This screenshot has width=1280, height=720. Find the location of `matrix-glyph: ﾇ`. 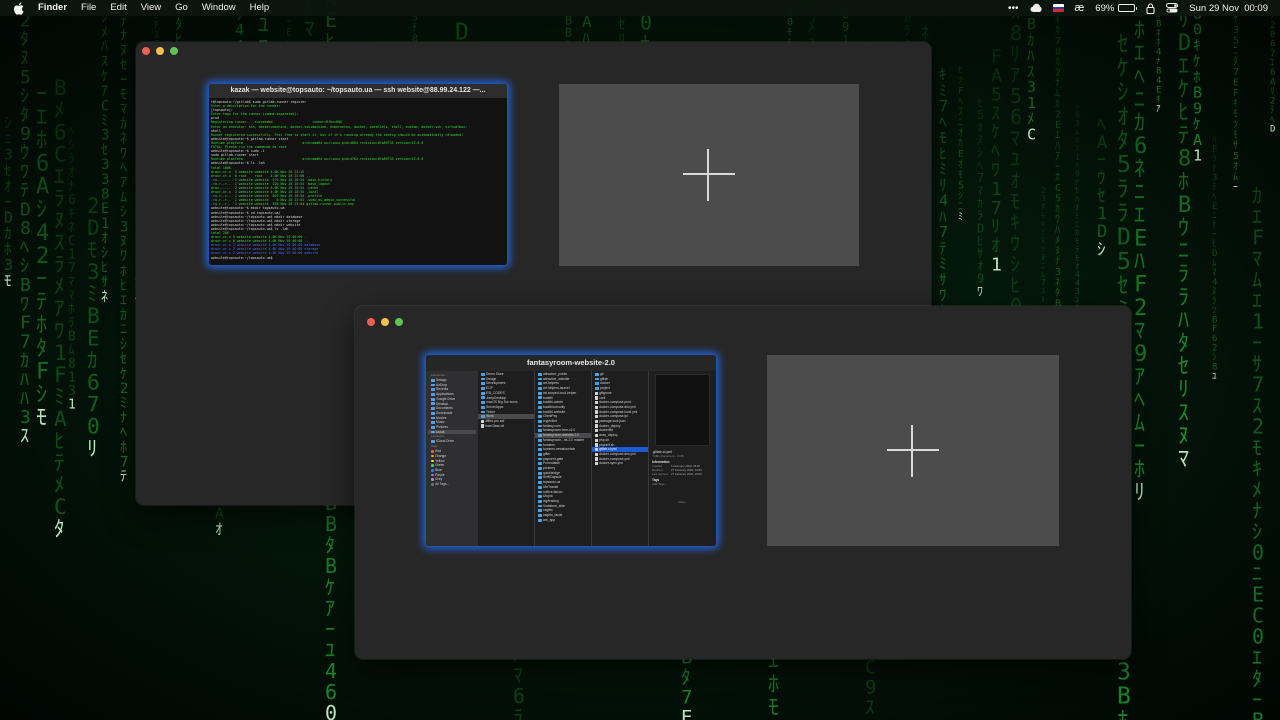

matrix-glyph: ﾇ is located at coordinates (123, 51).